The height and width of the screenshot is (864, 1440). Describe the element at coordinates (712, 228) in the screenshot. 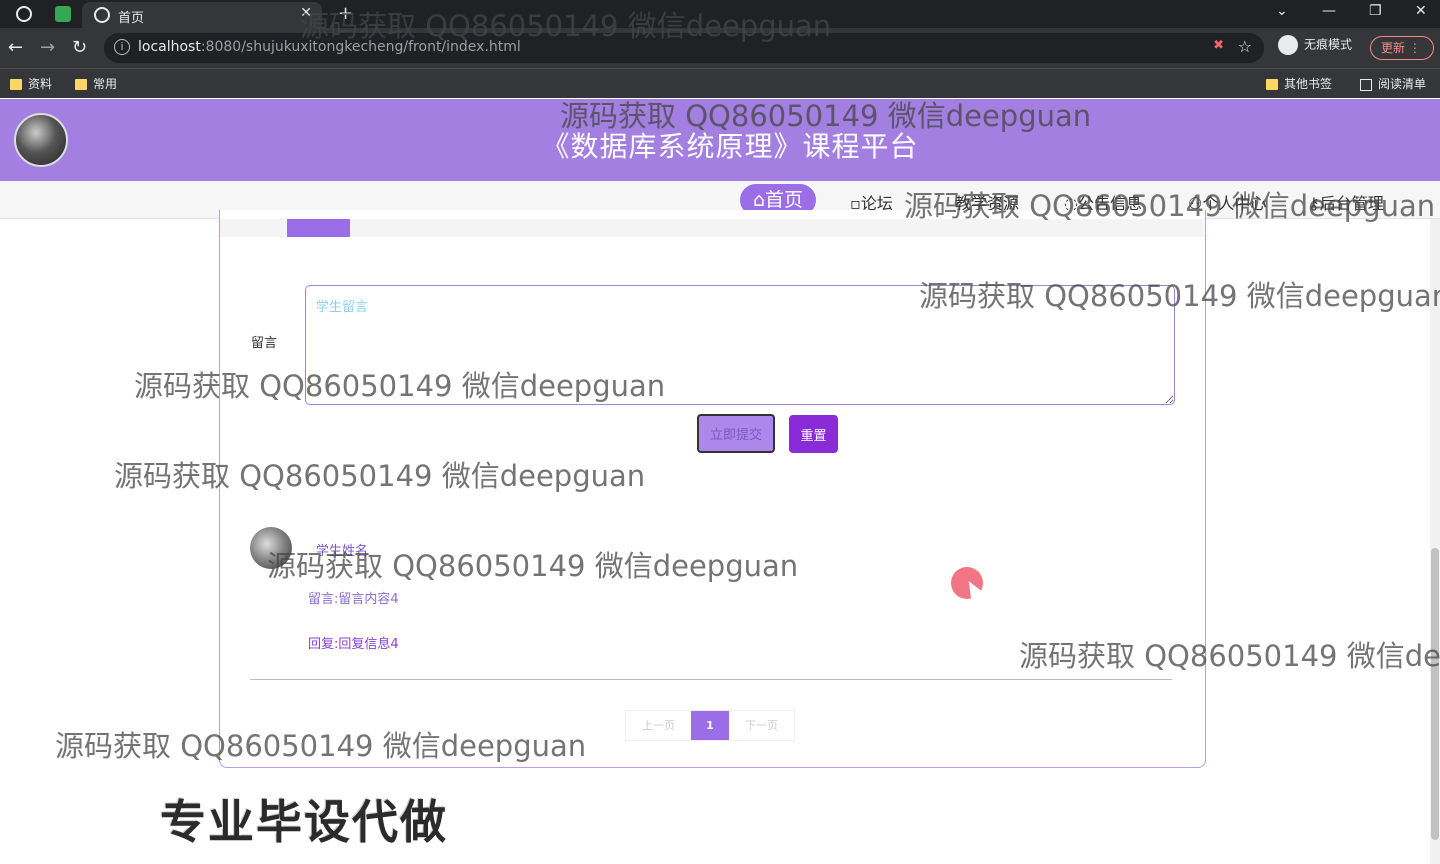

I see `detail-tabs` at that location.